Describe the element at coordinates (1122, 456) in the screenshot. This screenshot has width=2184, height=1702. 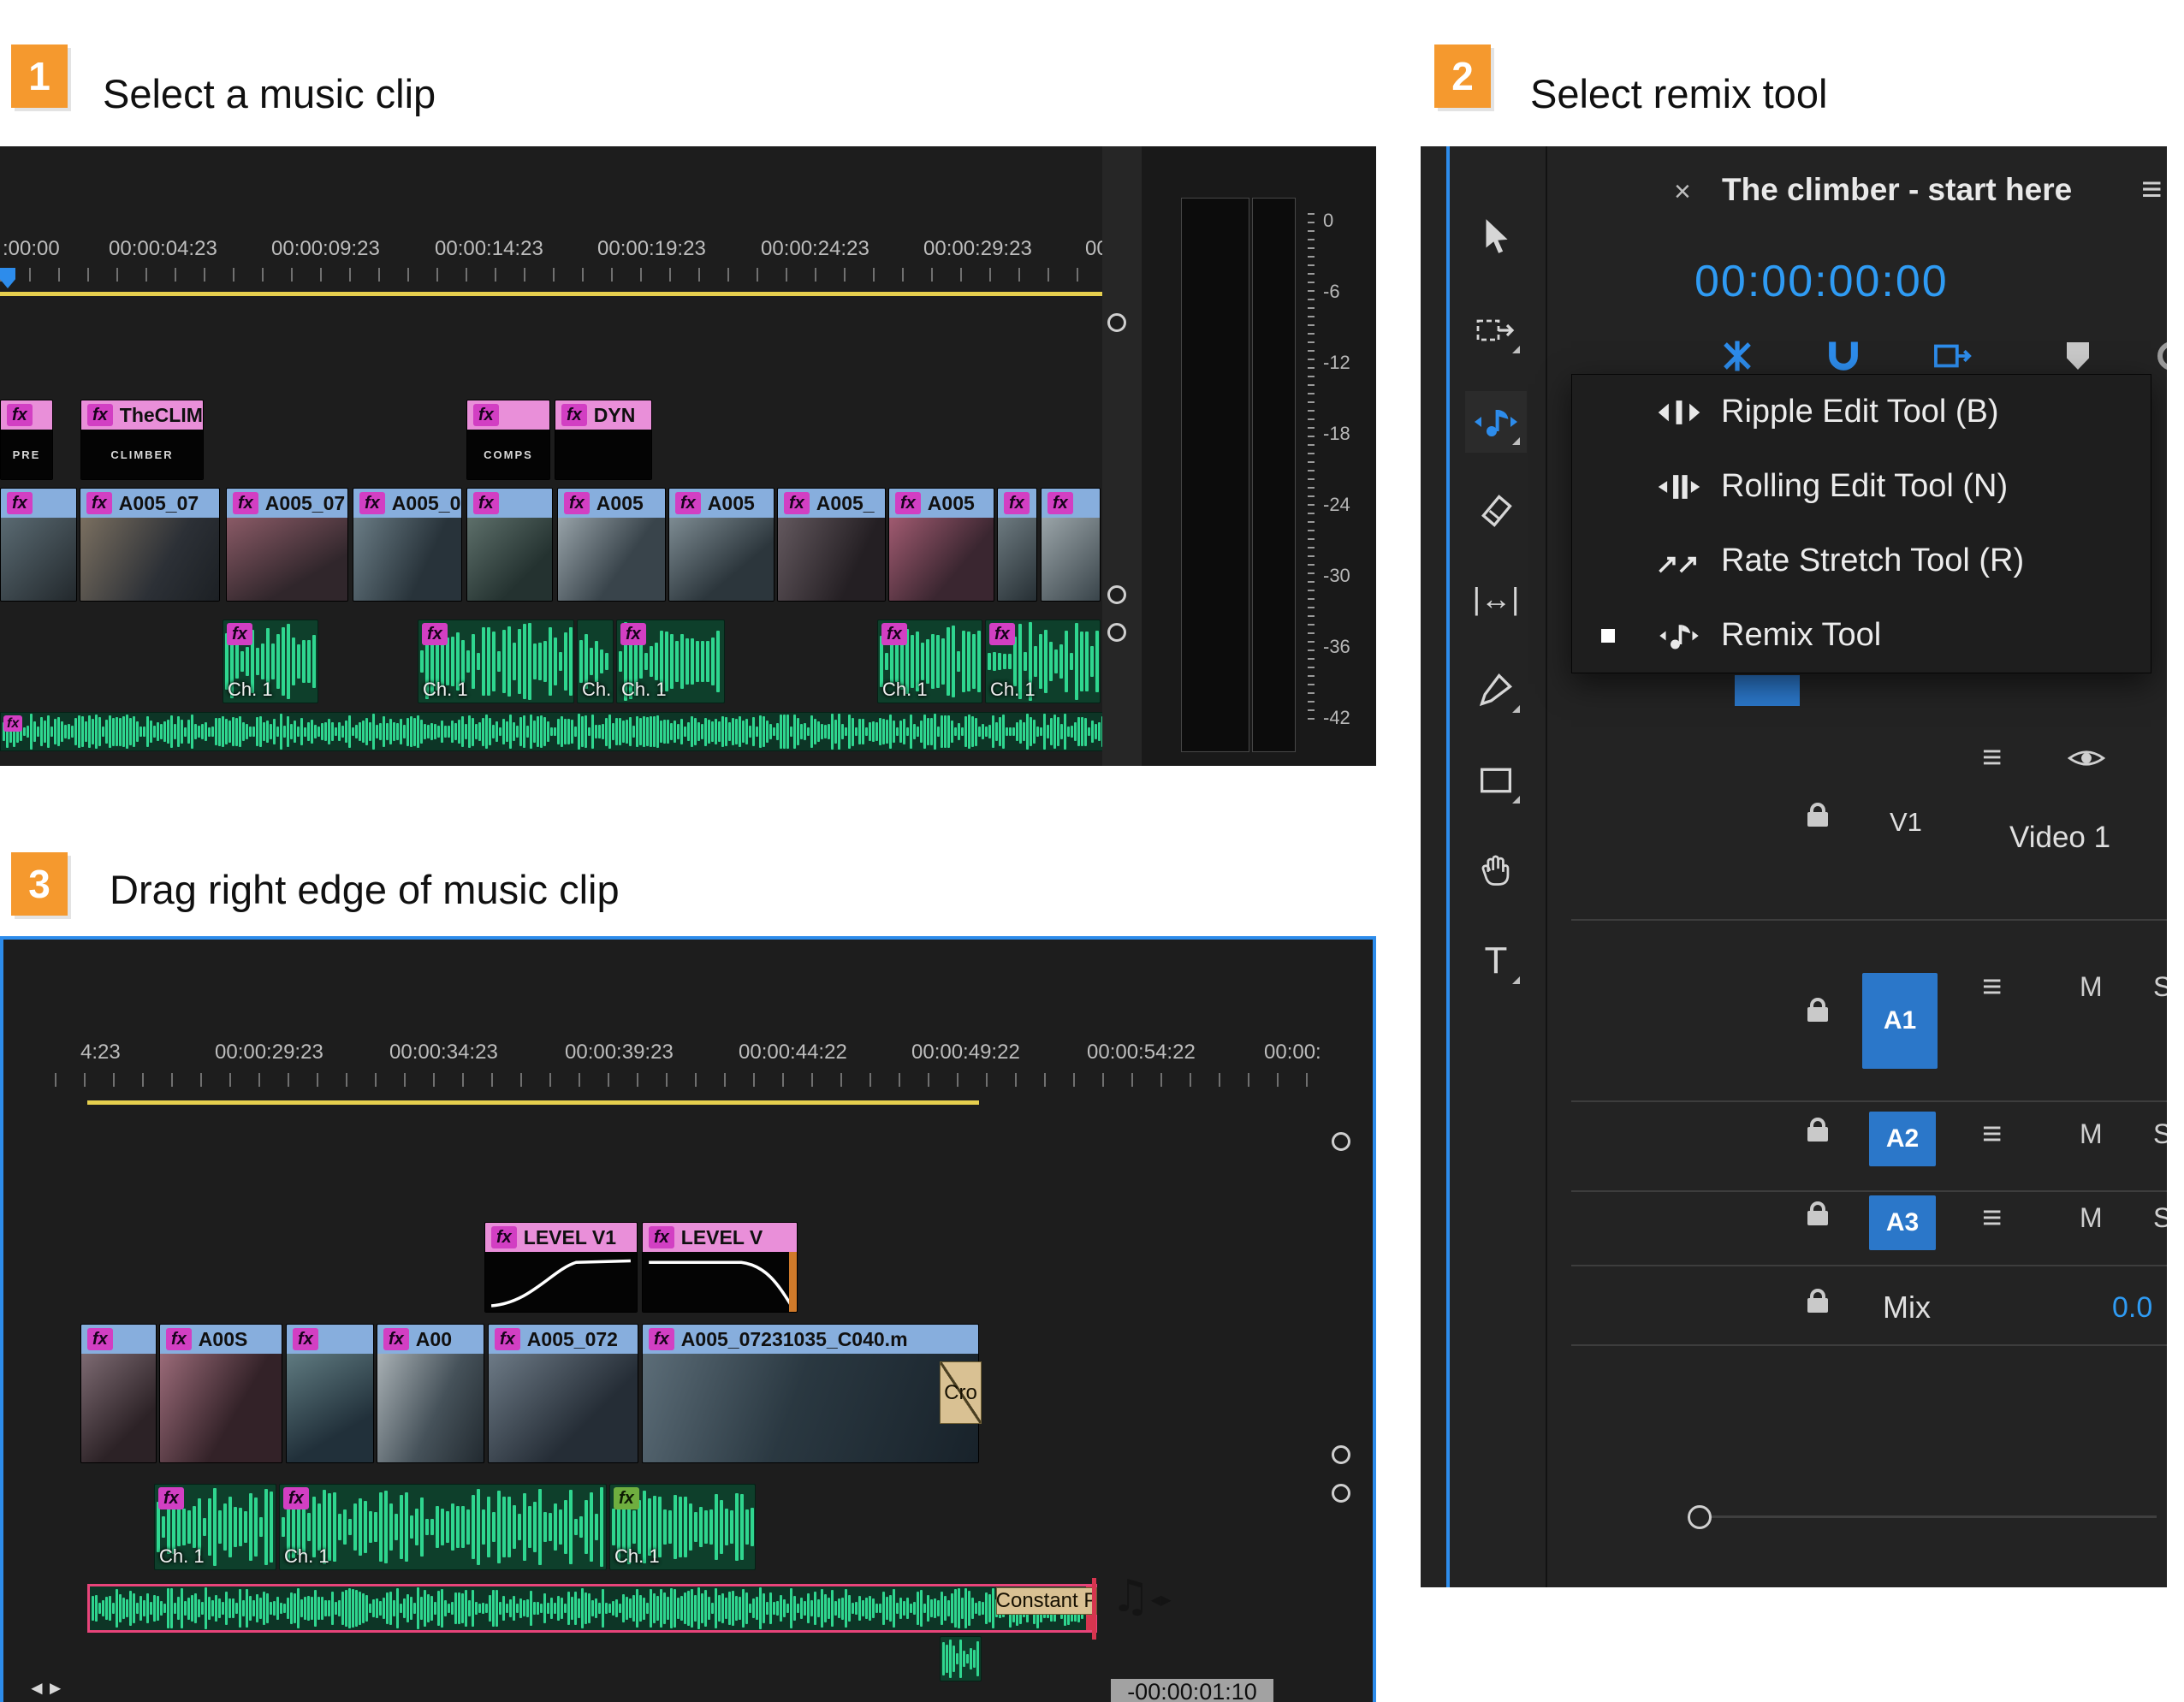
I see `vertical-scrollbar` at that location.